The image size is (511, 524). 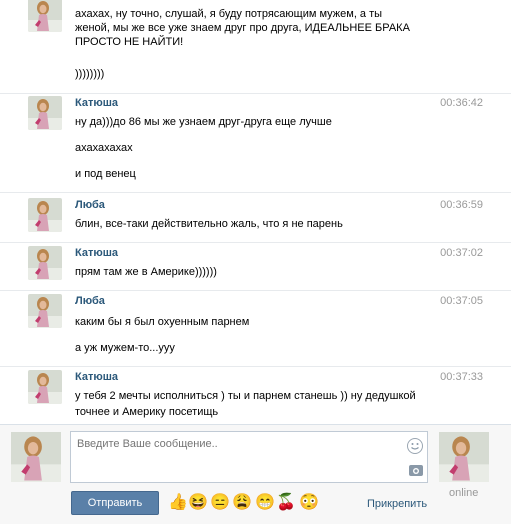 I want to click on send-button: Отправить, so click(x=115, y=503).